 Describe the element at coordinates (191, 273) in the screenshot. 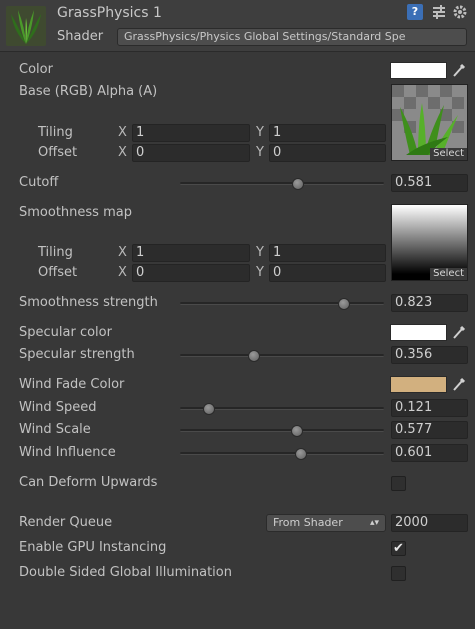

I see `smoothness-offset-x-field: 0` at that location.